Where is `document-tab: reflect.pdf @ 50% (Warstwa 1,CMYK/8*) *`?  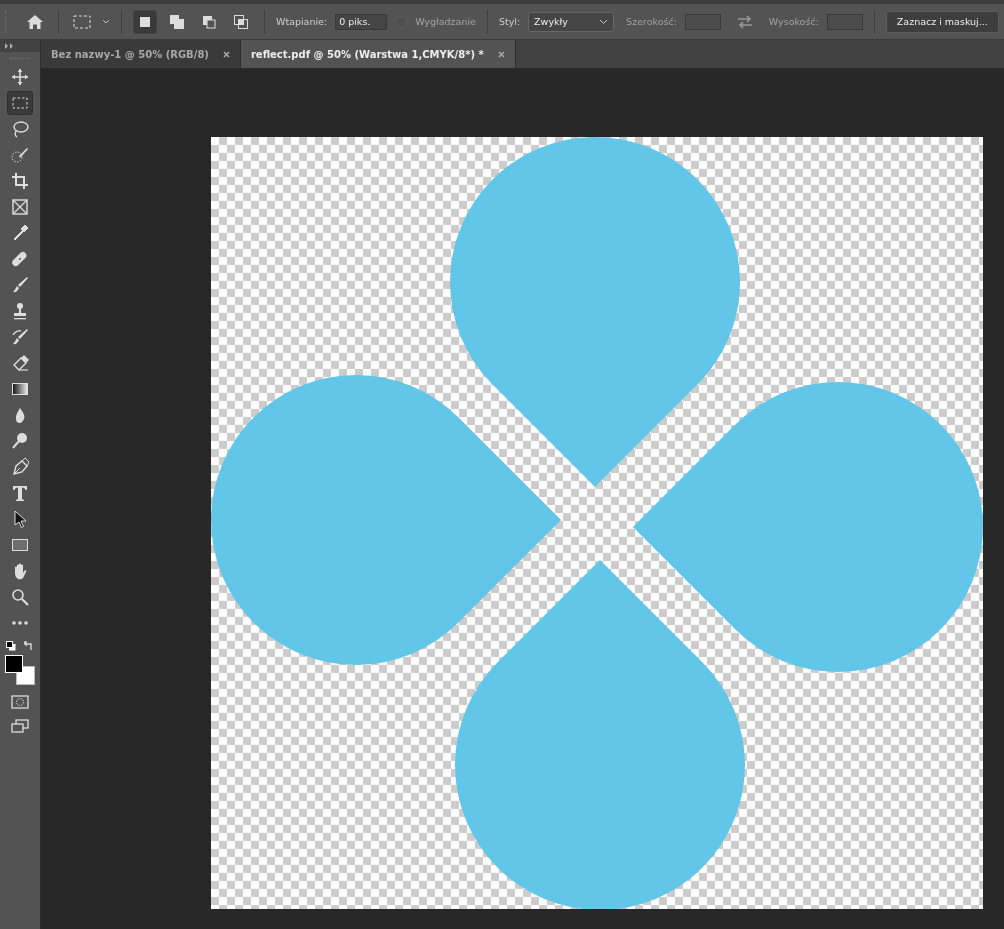
document-tab: reflect.pdf @ 50% (Warstwa 1,CMYK/8*) * is located at coordinates (378, 54).